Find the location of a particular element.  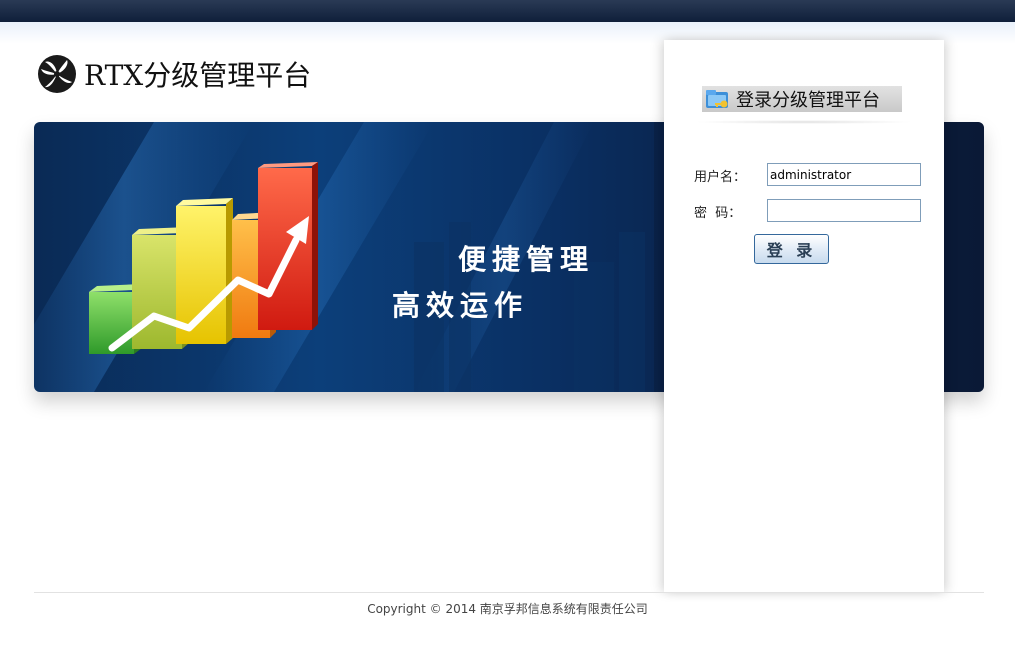

pinwheel-logo-icon is located at coordinates (57, 74).